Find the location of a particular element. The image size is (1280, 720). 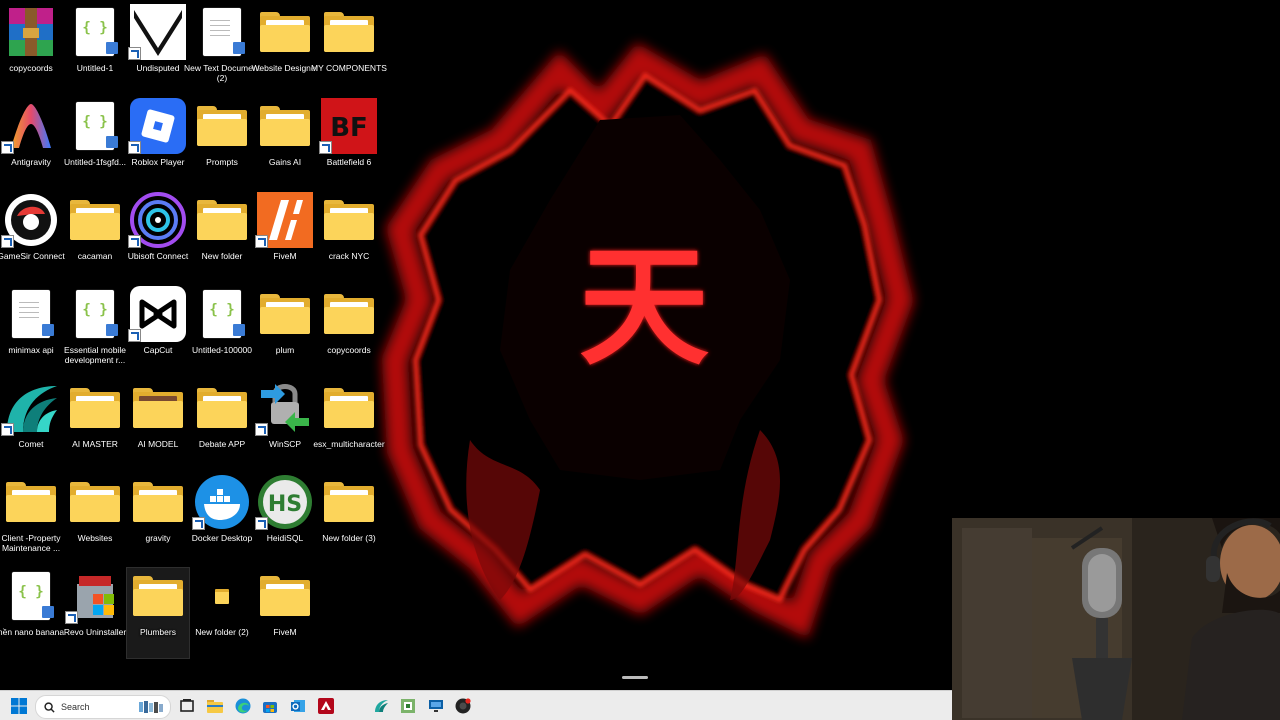

desktop-icon-debate-app: Debate APP is located at coordinates (222, 425).